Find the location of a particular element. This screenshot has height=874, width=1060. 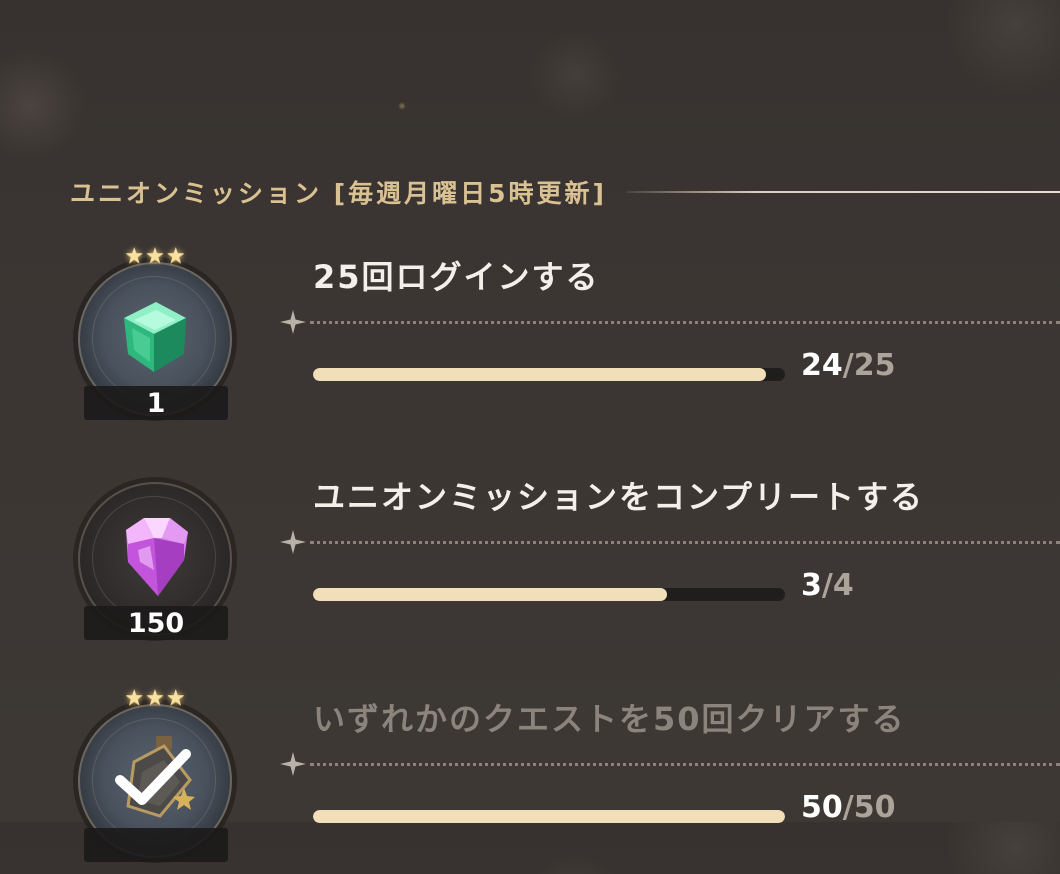

green-gem-icon is located at coordinates (155, 337).